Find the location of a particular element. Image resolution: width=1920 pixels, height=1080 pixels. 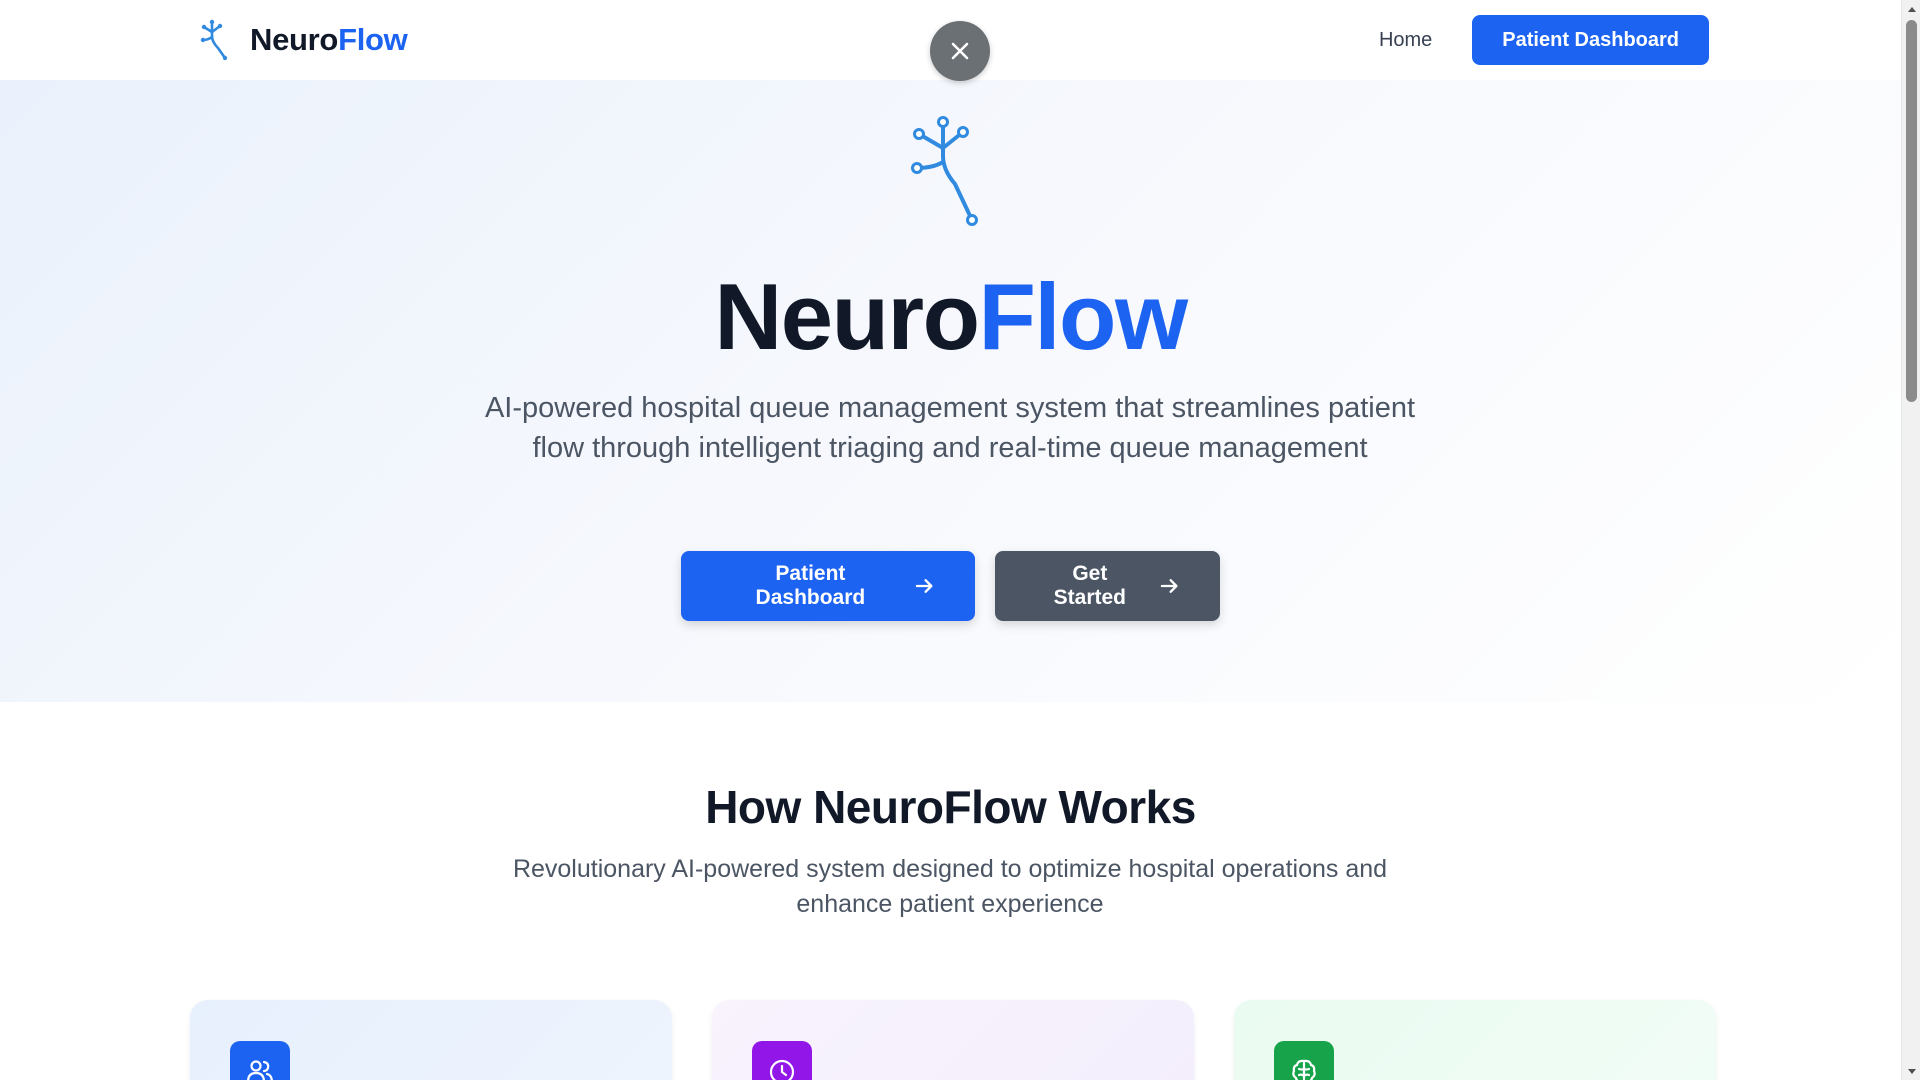

get-started-button: Get Started is located at coordinates (1107, 586).